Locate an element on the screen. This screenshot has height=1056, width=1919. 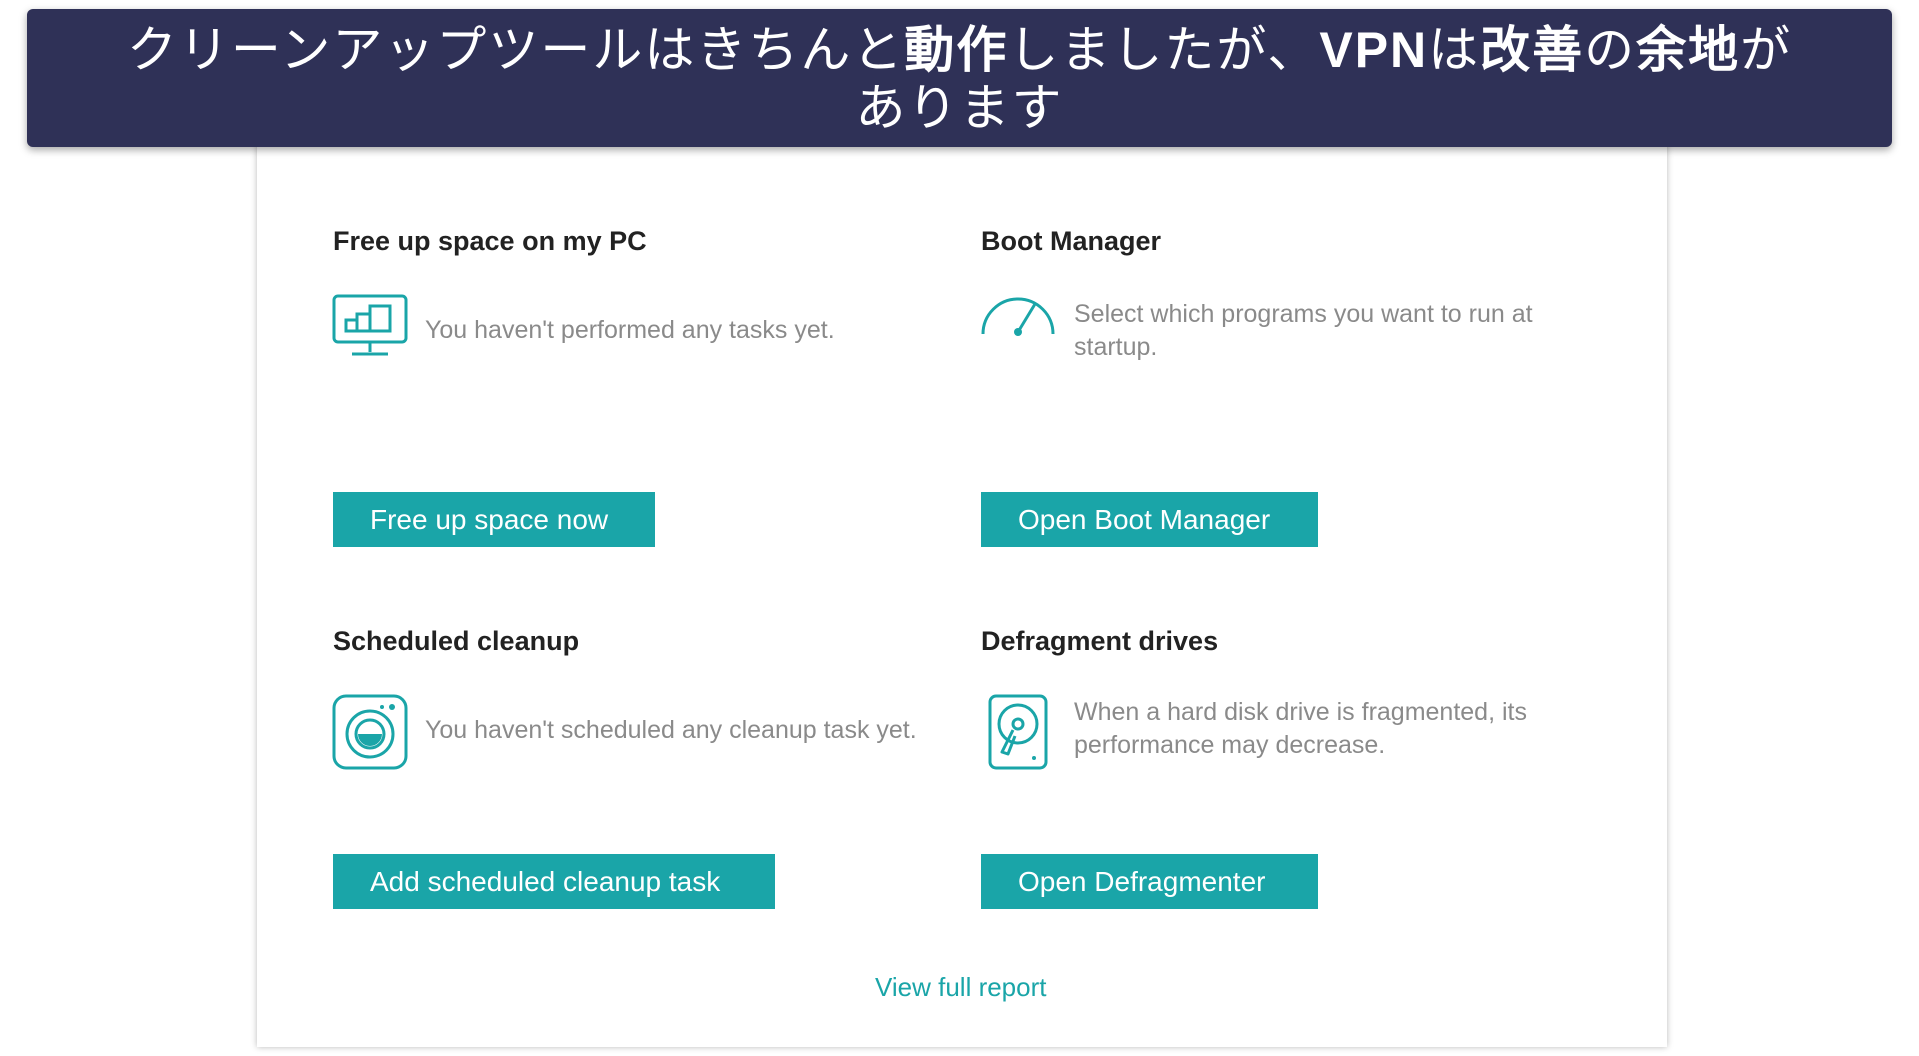
monitor-icon is located at coordinates (370, 329).